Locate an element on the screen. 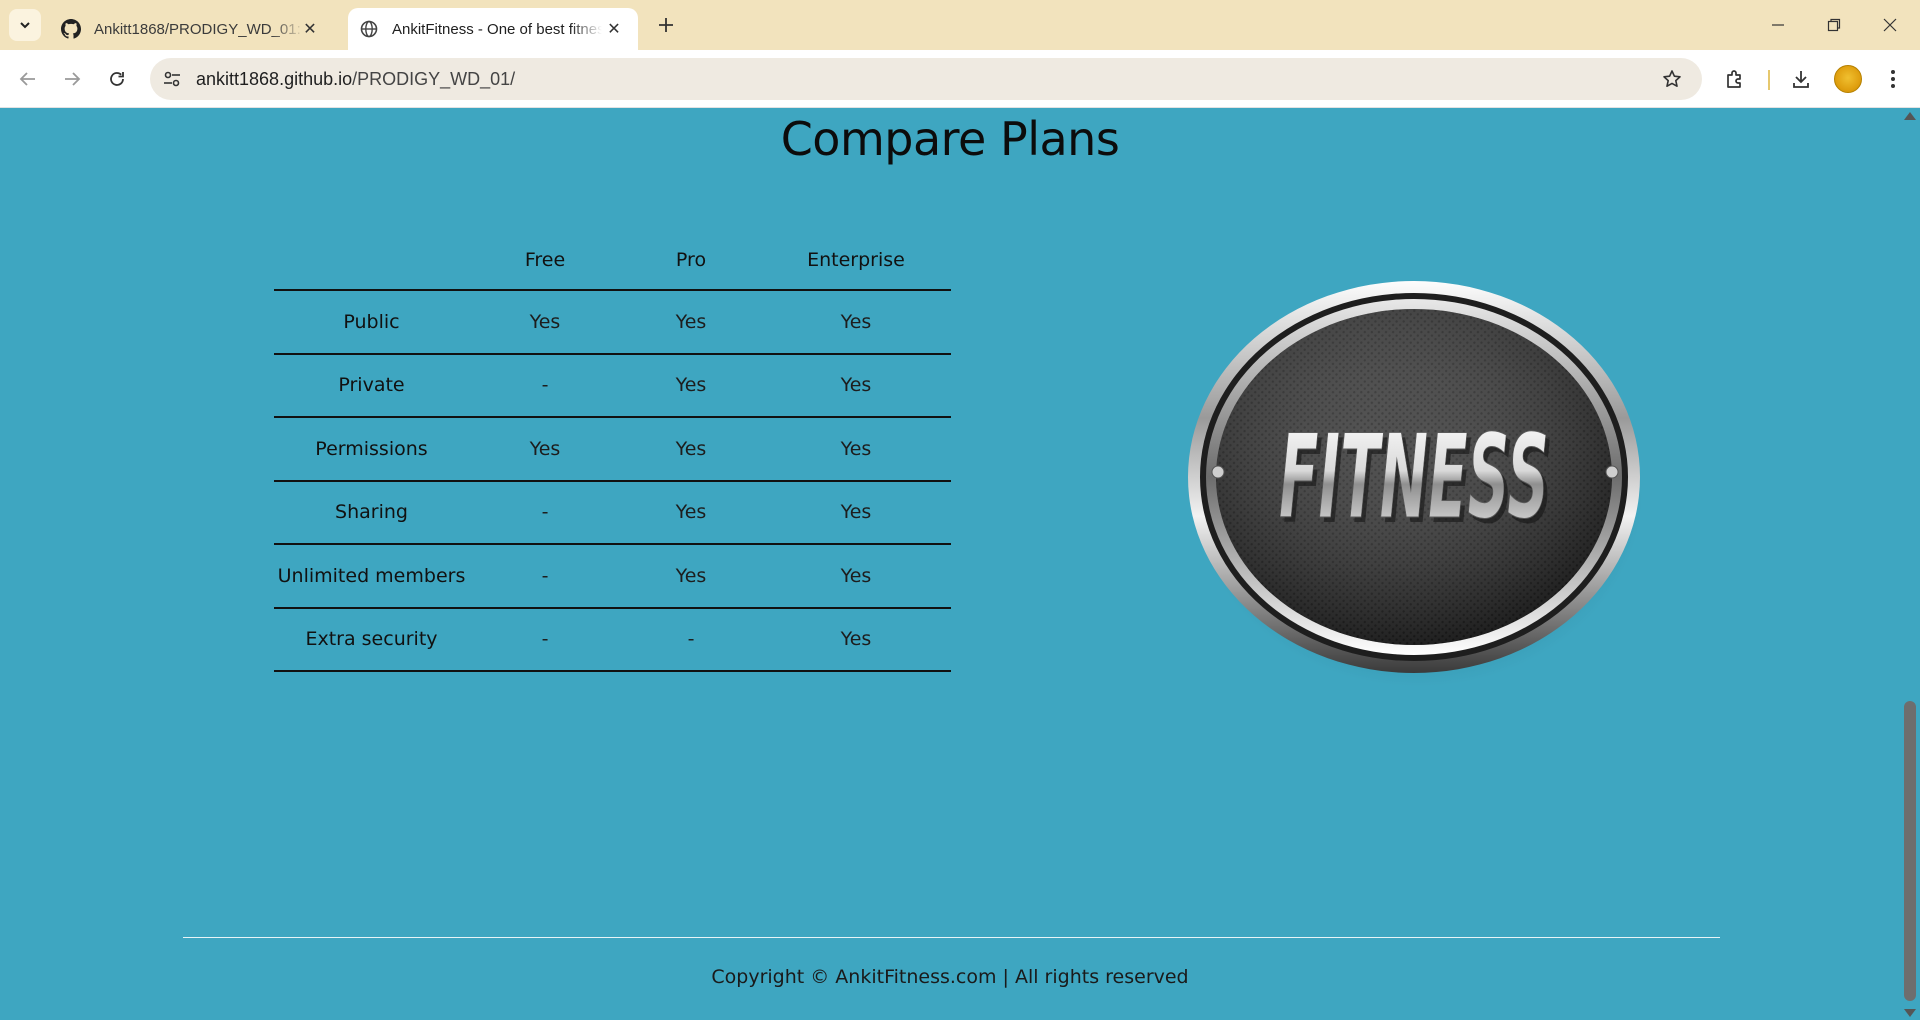 The image size is (1920, 1020). restore-button is located at coordinates (1834, 25).